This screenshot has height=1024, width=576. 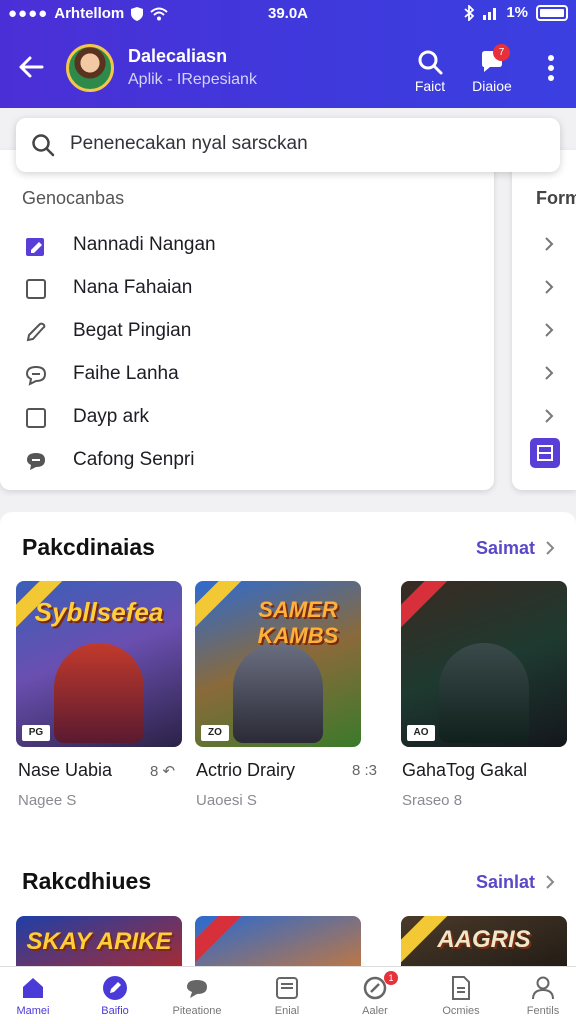 What do you see at coordinates (126, 373) in the screenshot?
I see `menu-item-label: Faihe Lanha` at bounding box center [126, 373].